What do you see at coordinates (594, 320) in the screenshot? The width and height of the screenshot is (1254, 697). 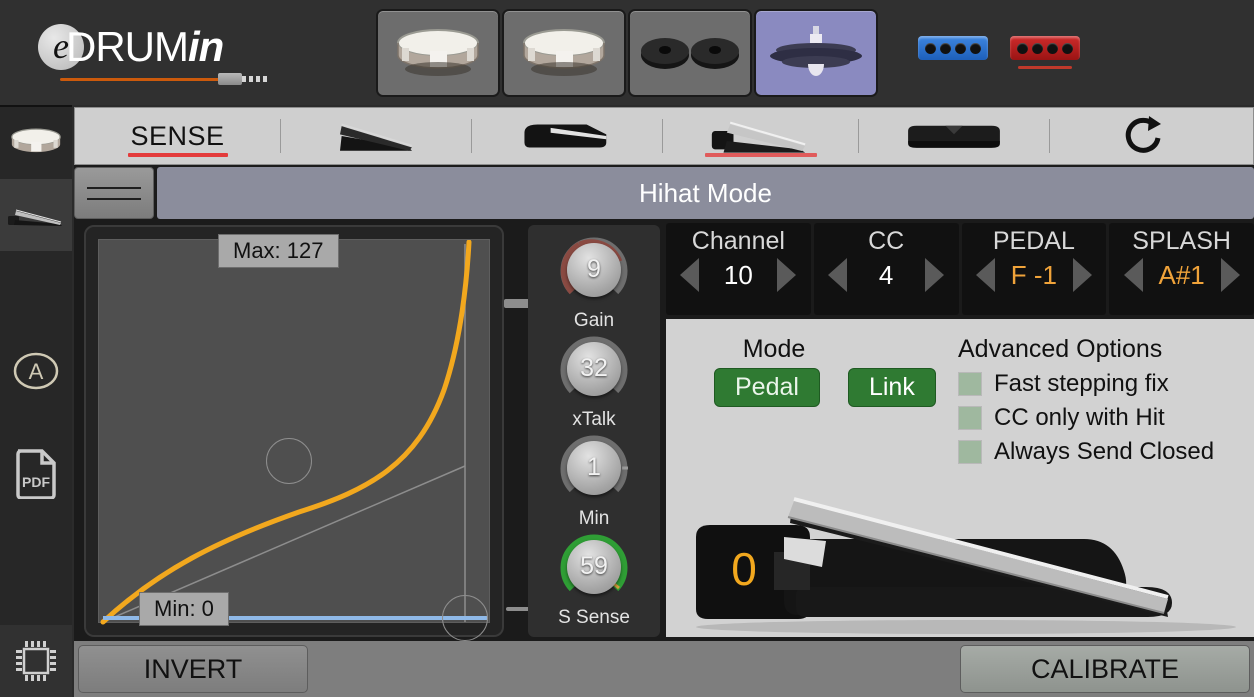 I see `knob-gain-label: Gain` at bounding box center [594, 320].